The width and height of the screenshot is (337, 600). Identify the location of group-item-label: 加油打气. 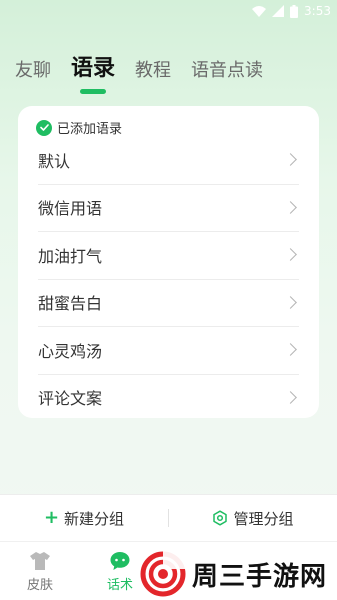
(70, 256).